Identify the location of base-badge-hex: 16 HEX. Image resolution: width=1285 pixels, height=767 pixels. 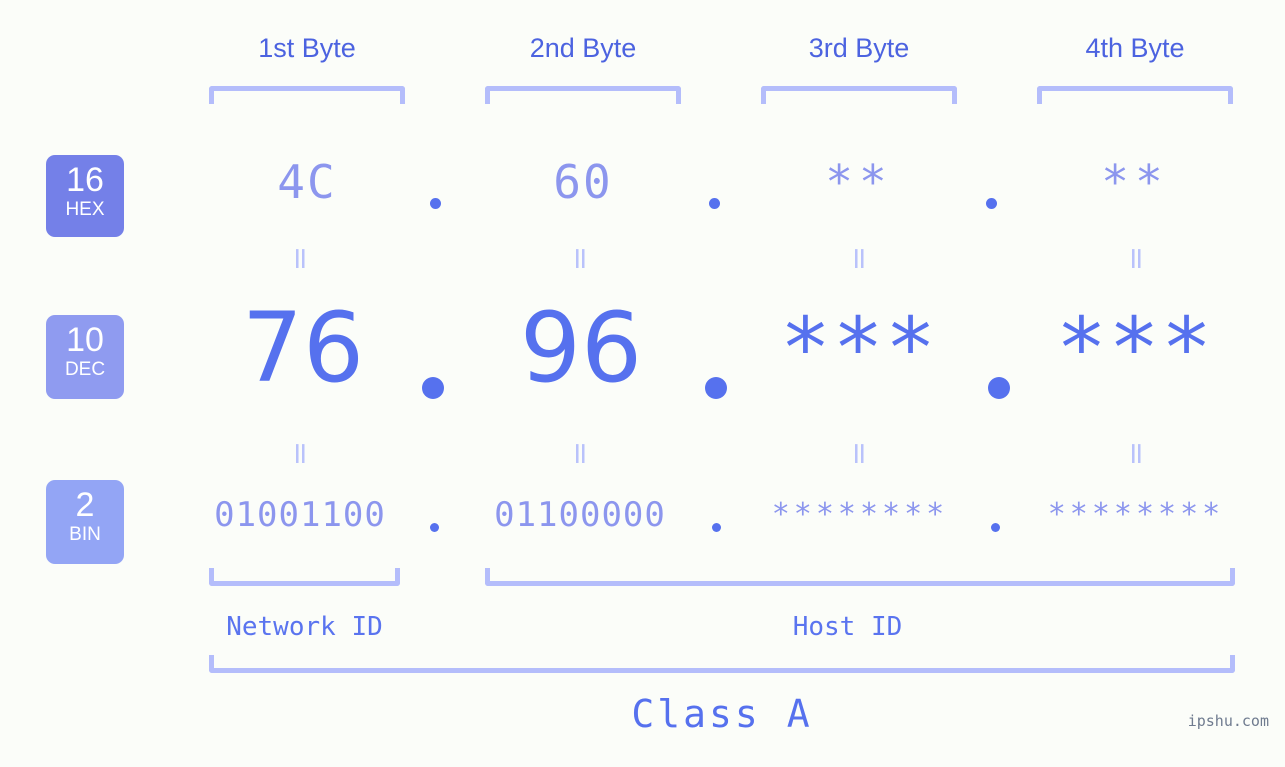
(85, 196).